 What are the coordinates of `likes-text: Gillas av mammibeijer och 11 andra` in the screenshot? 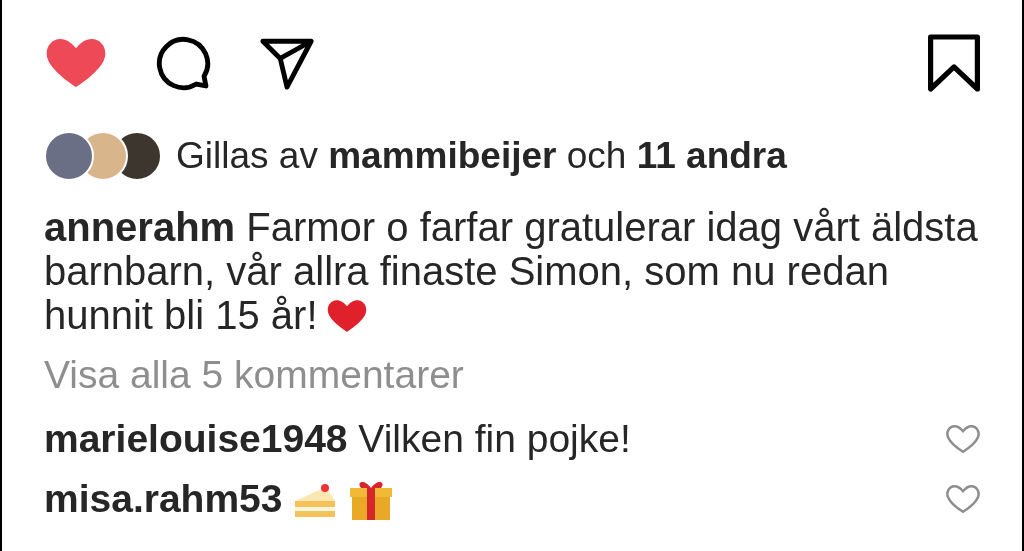 It's located at (481, 156).